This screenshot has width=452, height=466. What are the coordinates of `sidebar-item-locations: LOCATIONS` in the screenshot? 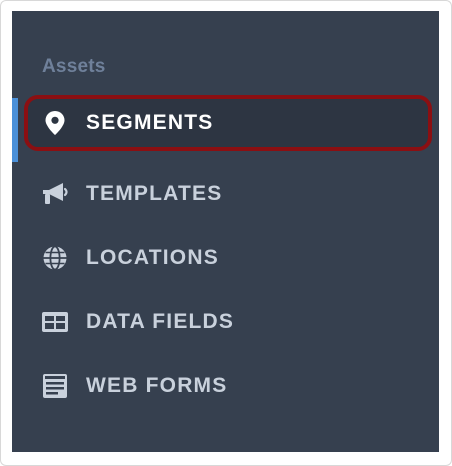 It's located at (228, 258).